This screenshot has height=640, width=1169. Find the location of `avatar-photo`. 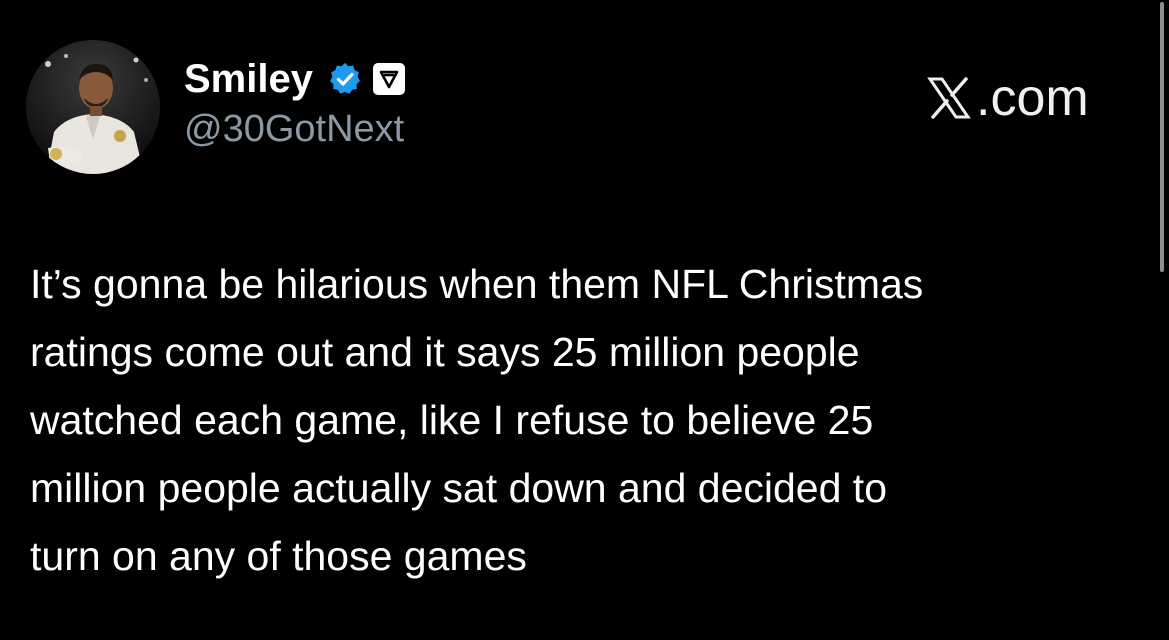

avatar-photo is located at coordinates (93, 107).